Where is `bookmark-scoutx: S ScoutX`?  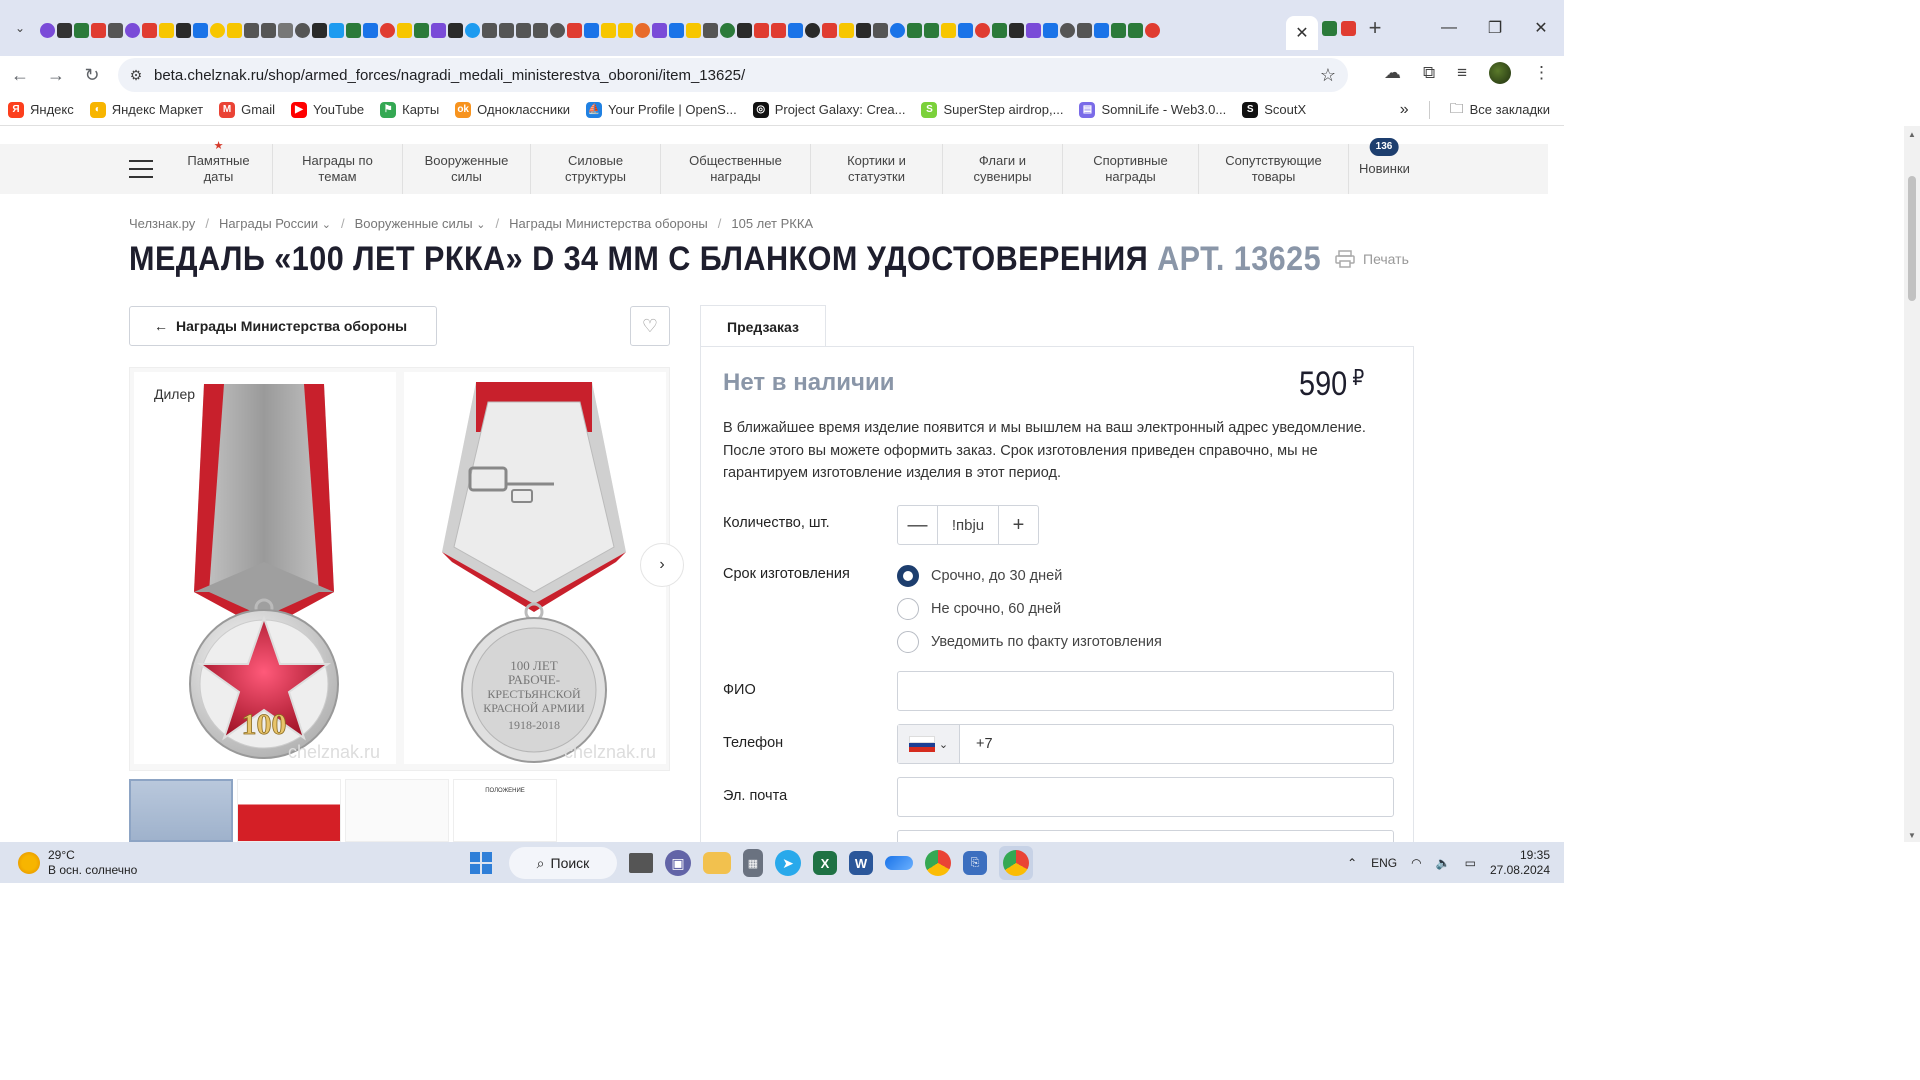 bookmark-scoutx: S ScoutX is located at coordinates (1274, 109).